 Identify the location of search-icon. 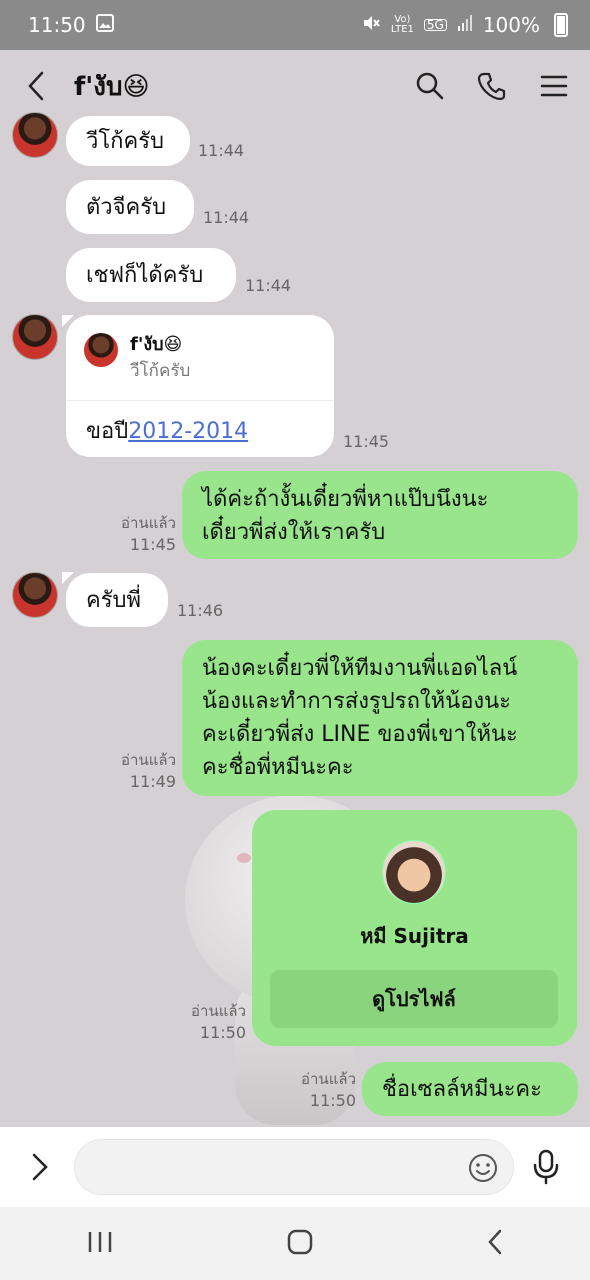
(430, 86).